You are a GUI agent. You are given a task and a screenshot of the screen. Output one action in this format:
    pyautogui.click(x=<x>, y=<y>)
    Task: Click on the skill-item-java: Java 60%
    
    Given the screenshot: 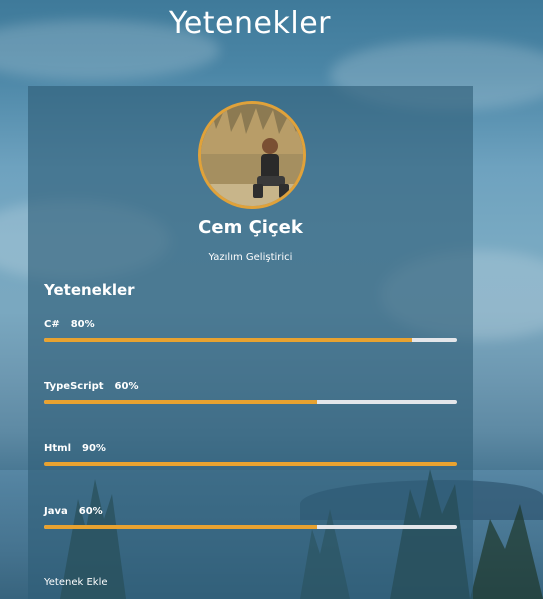 What is the action you would take?
    pyautogui.click(x=250, y=516)
    